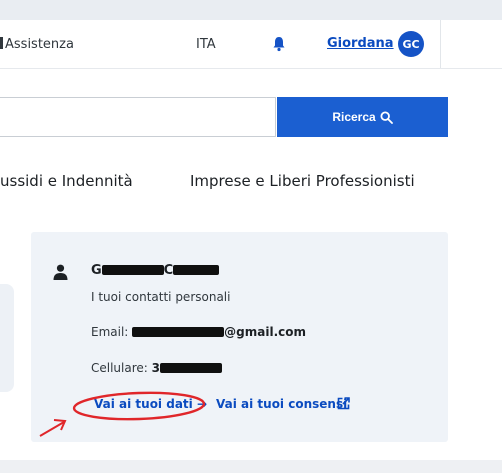 The image size is (502, 473). I want to click on search-button-label: Ricerca, so click(354, 117).